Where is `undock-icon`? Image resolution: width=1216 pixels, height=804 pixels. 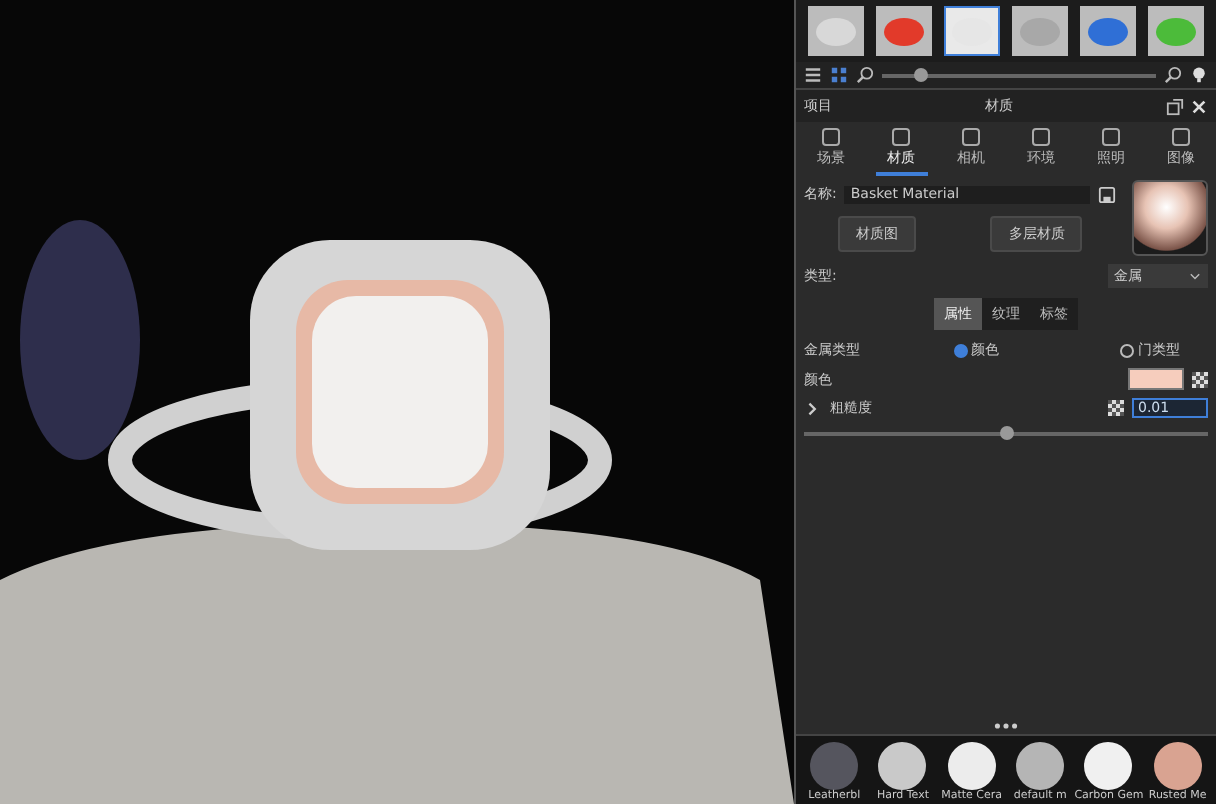 undock-icon is located at coordinates (1175, 106).